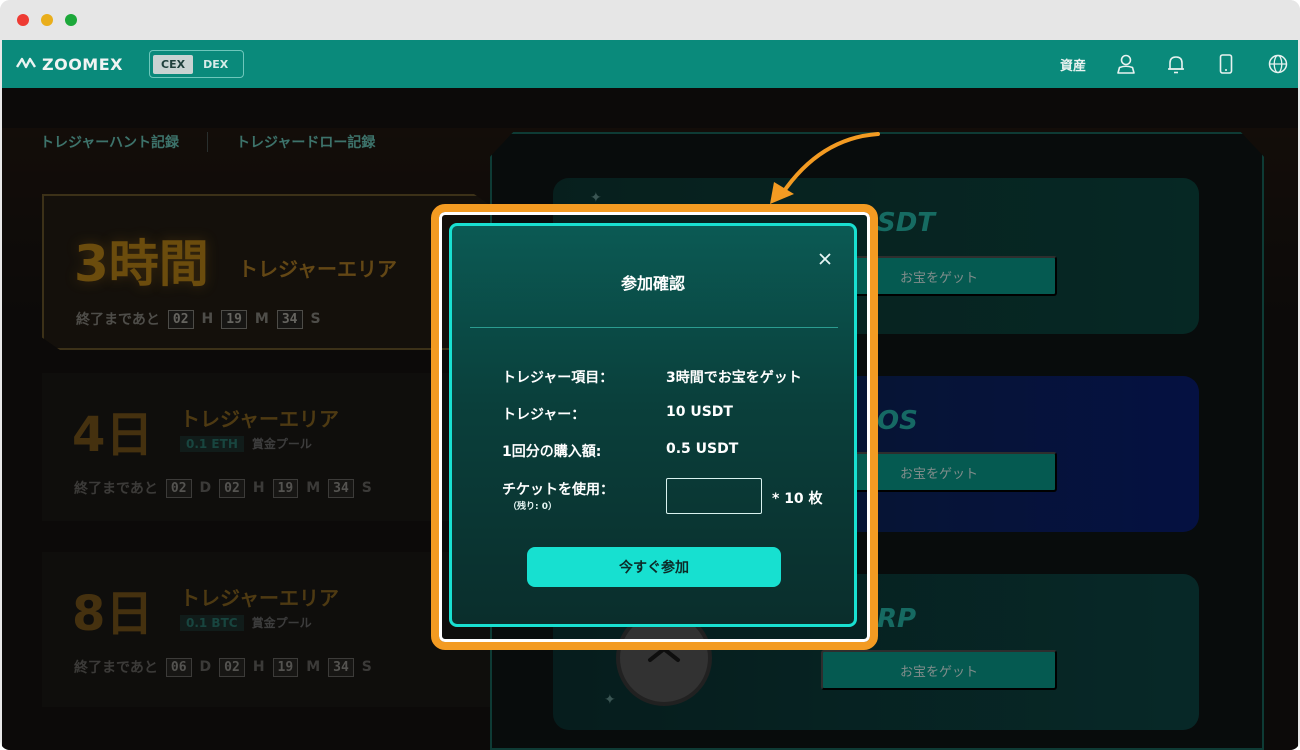 The image size is (1300, 750). I want to click on detail-row-ticket: チケットを使用： （残り: 0） * 10 枚, so click(662, 496).